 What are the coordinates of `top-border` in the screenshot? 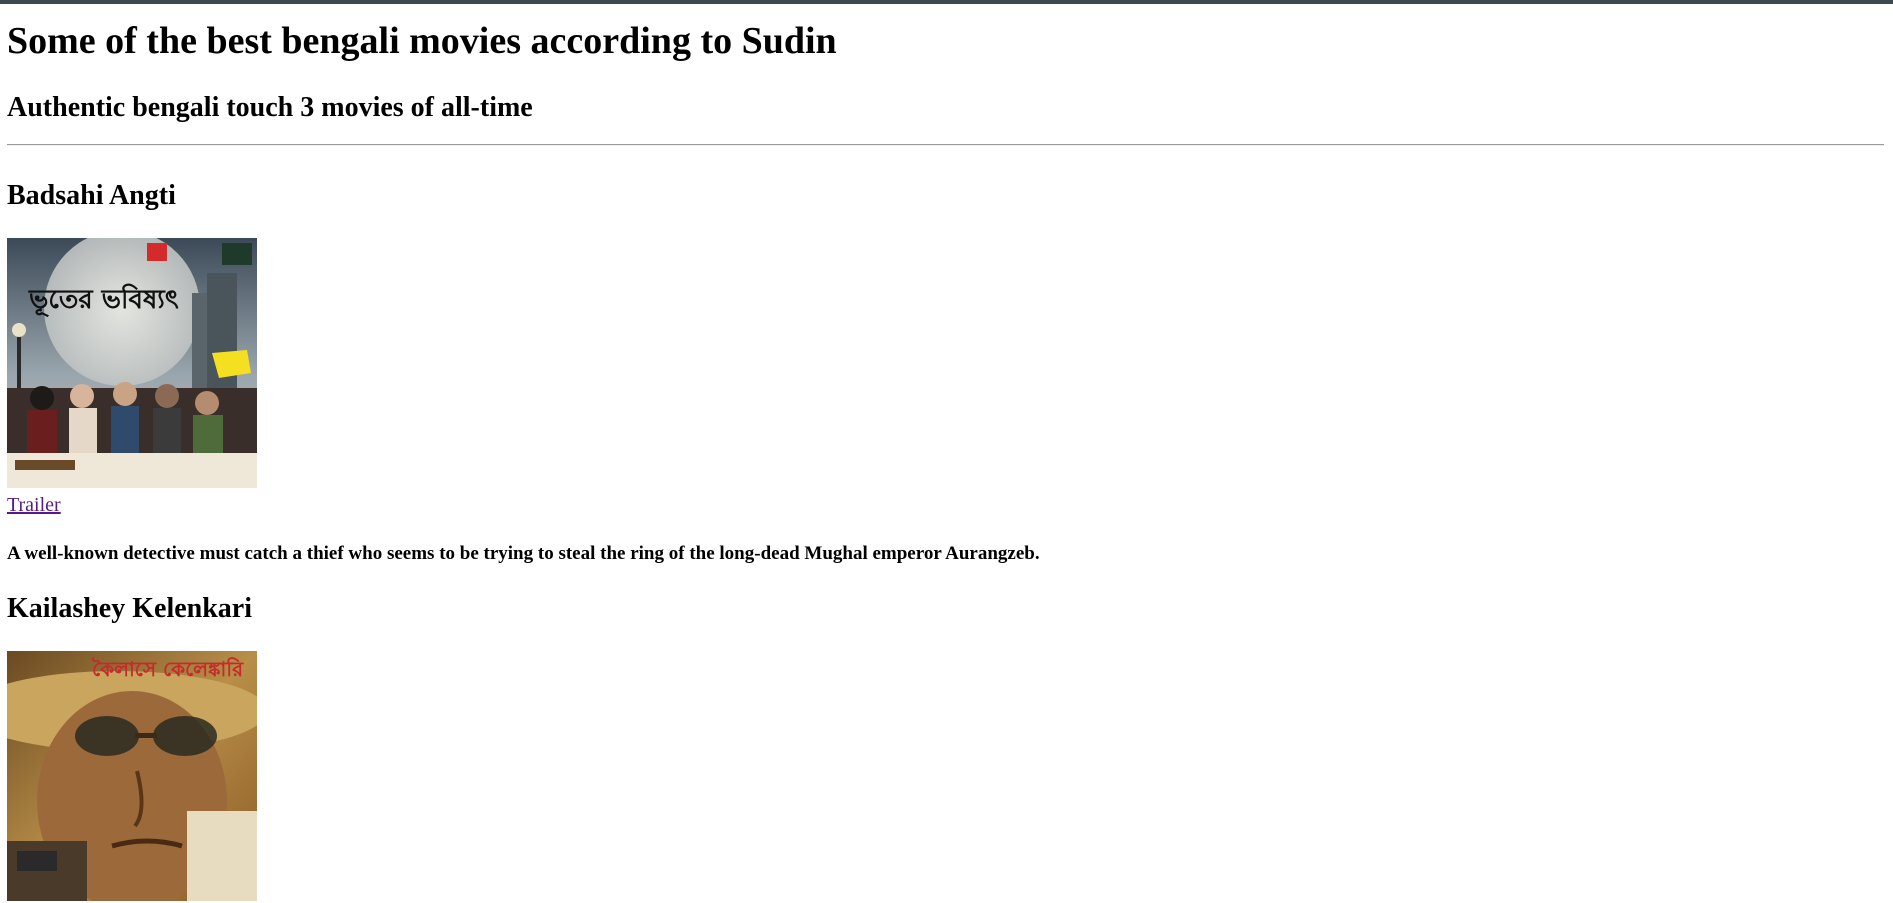 It's located at (946, 2).